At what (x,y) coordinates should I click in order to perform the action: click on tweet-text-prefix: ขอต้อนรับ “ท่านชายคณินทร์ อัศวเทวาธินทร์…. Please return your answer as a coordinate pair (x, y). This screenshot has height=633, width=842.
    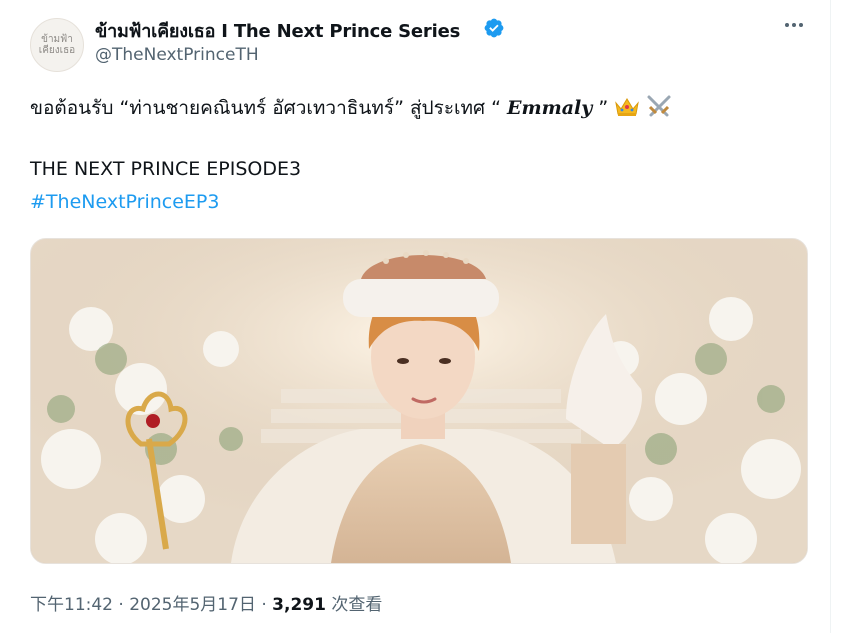
    Looking at the image, I should click on (269, 108).